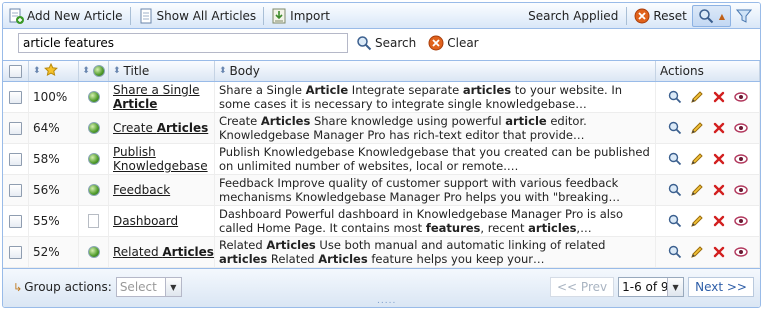 The height and width of the screenshot is (312, 765). I want to click on next-page-button: Next >>, so click(721, 287).